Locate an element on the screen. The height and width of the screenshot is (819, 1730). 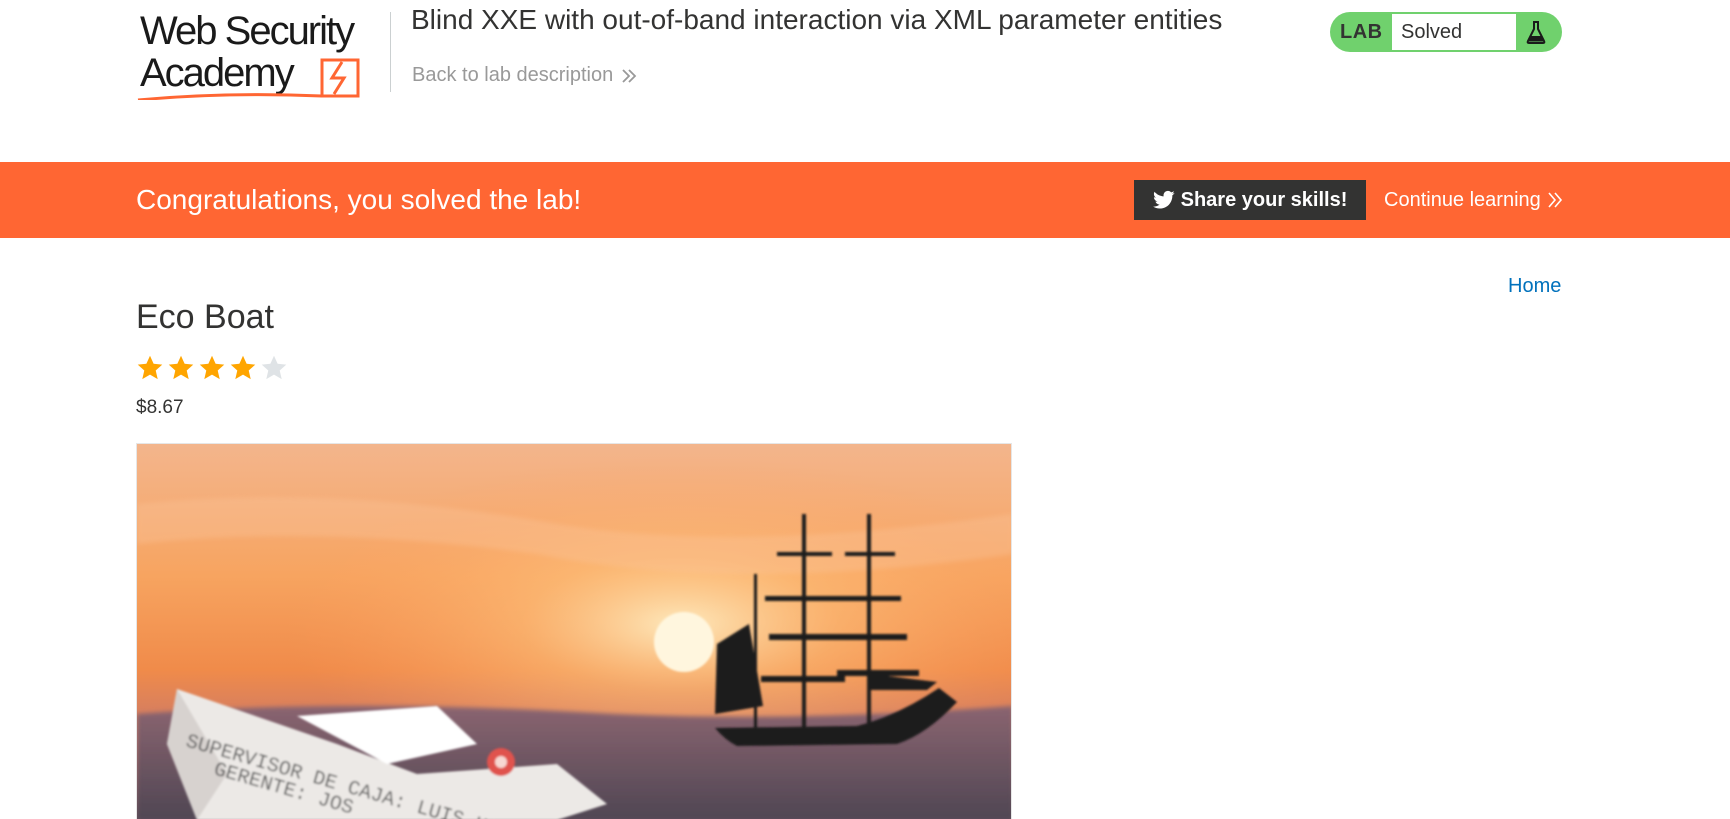
continue-learning-link: Continue learning is located at coordinates (1473, 200).